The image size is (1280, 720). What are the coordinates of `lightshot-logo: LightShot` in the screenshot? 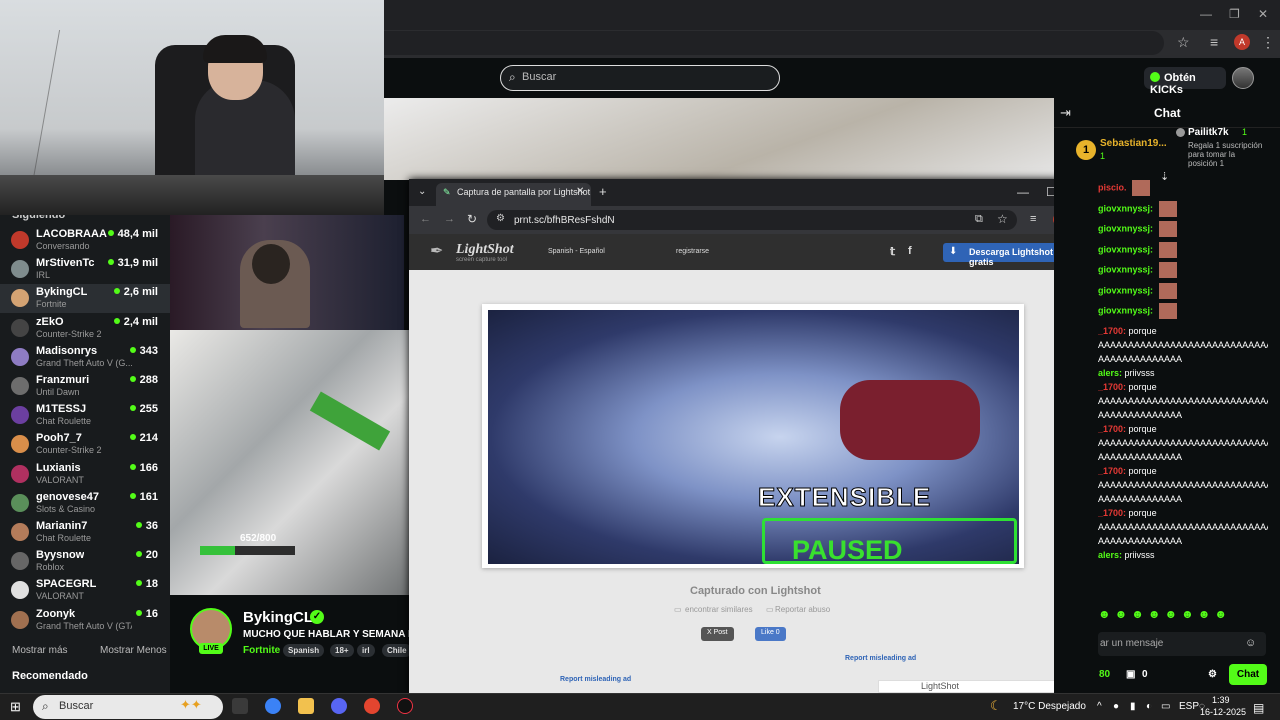 It's located at (485, 250).